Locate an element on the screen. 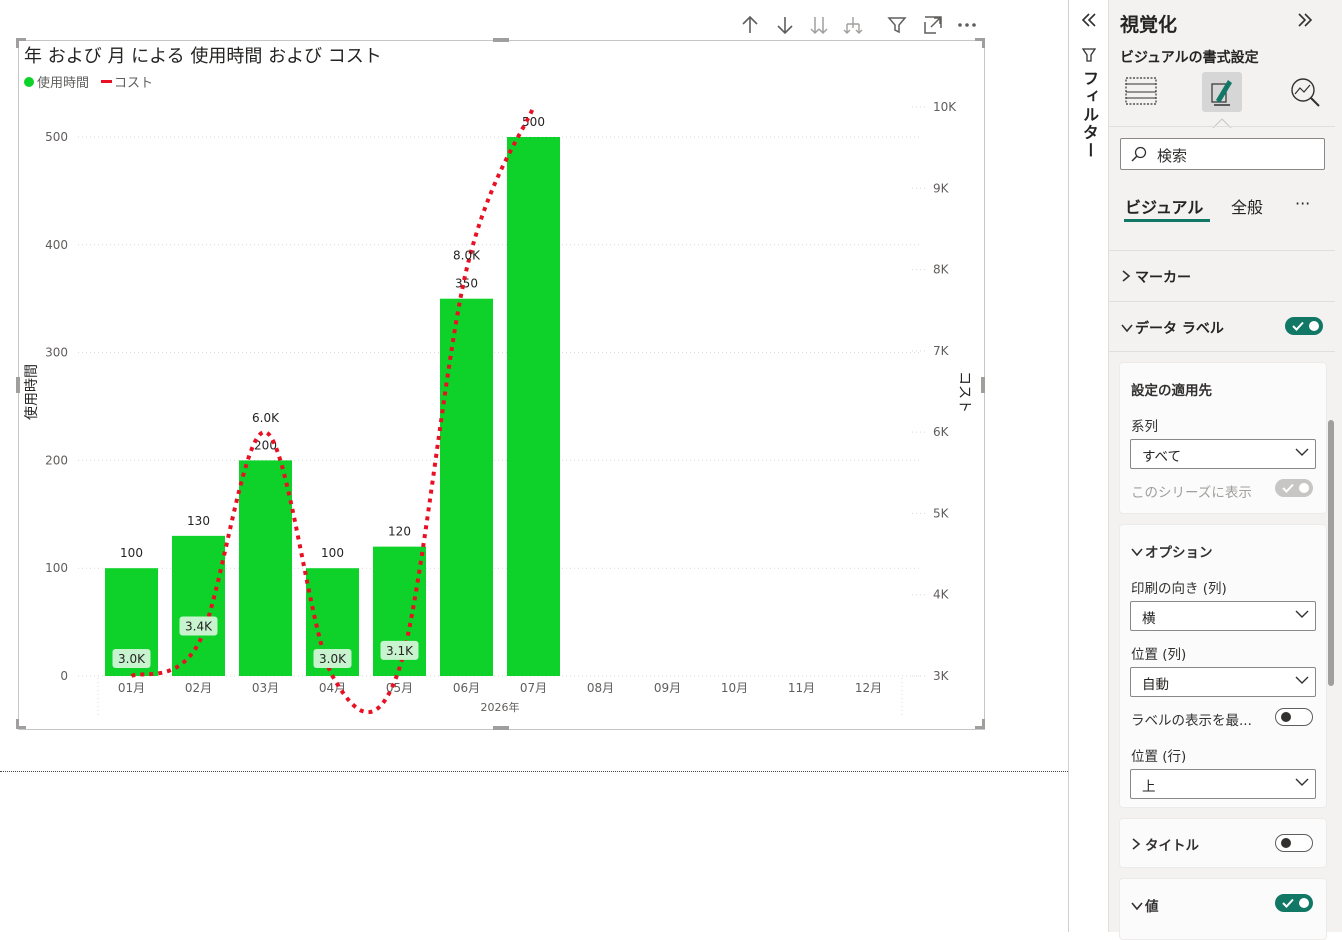 The height and width of the screenshot is (940, 1342). search-icon is located at coordinates (1139, 156).